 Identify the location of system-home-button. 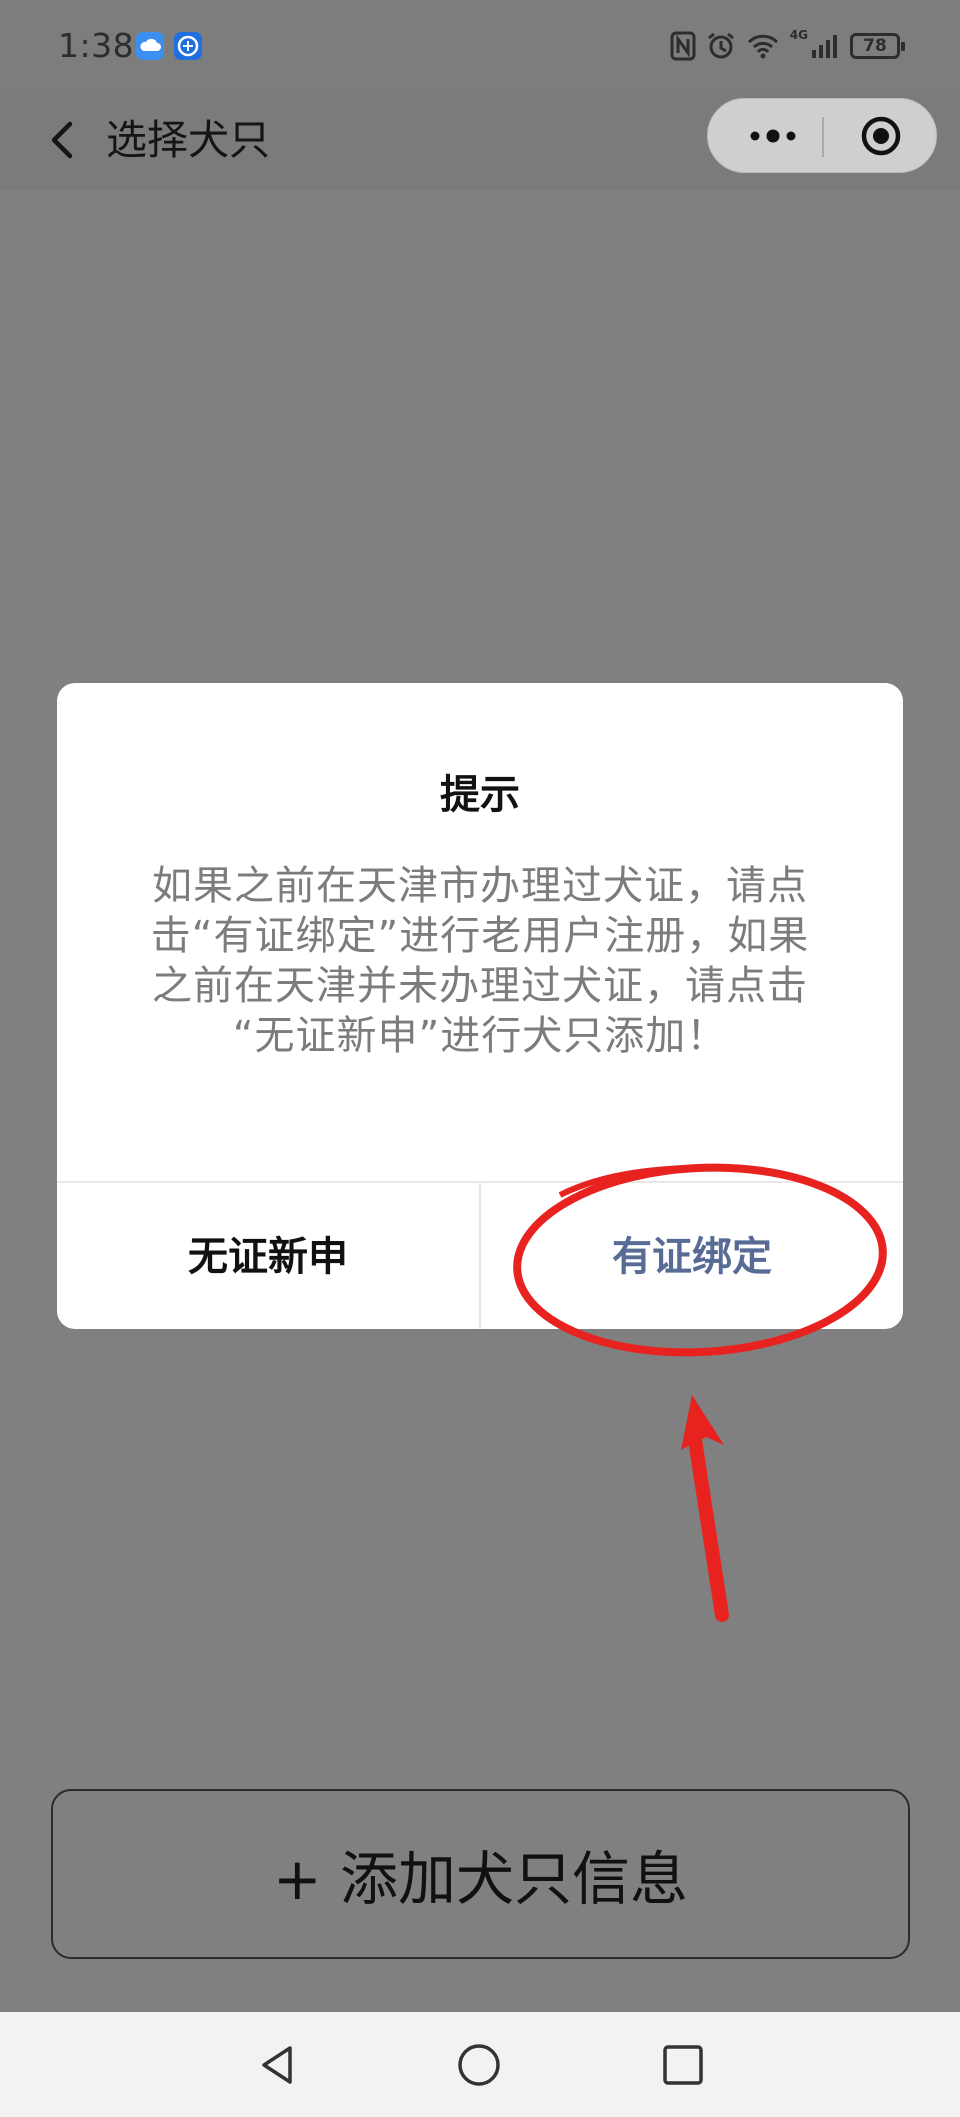
(479, 2065).